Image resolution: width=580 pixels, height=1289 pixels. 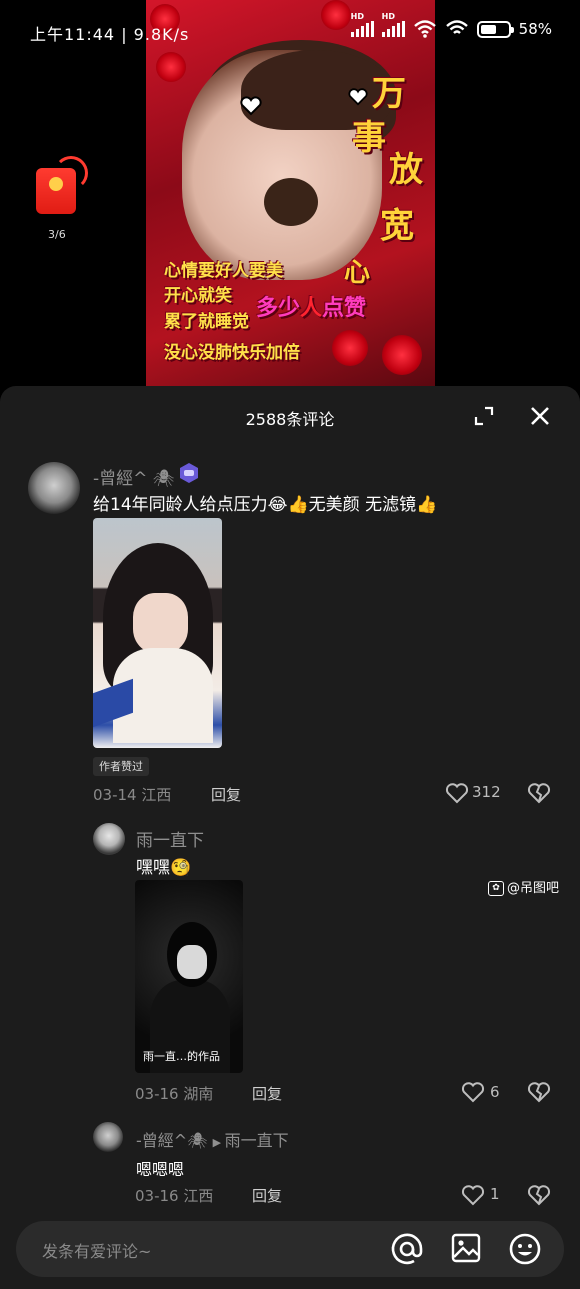 What do you see at coordinates (495, 1092) in the screenshot?
I see `like-count: 6` at bounding box center [495, 1092].